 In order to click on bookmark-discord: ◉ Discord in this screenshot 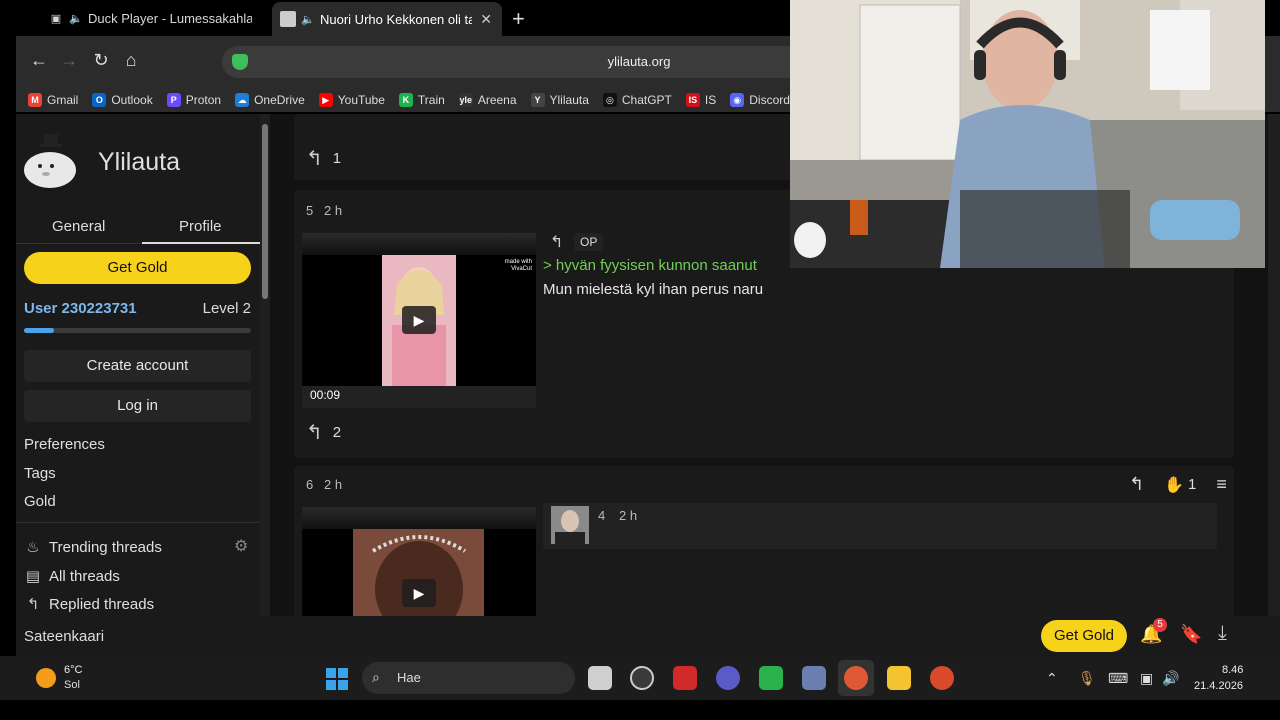, I will do `click(760, 100)`.